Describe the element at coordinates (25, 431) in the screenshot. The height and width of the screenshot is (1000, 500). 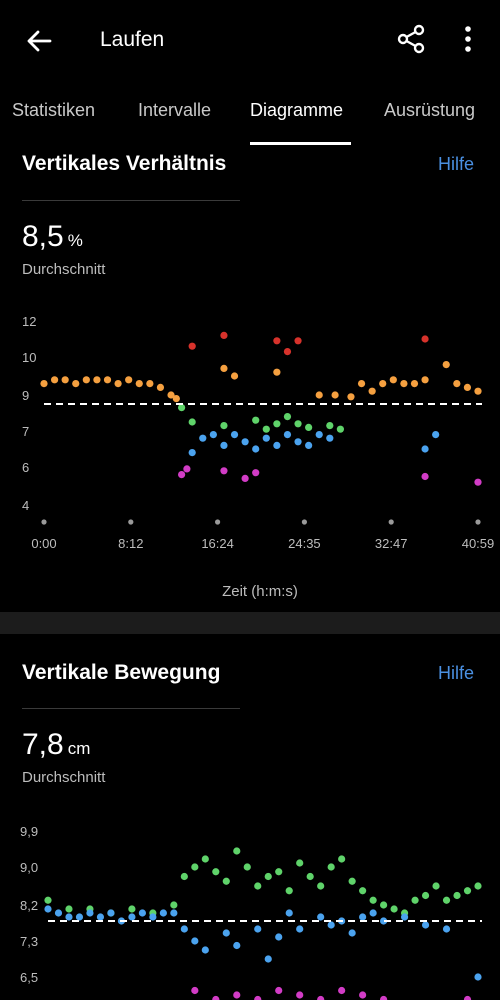
I see `y-tick-label: 7` at that location.